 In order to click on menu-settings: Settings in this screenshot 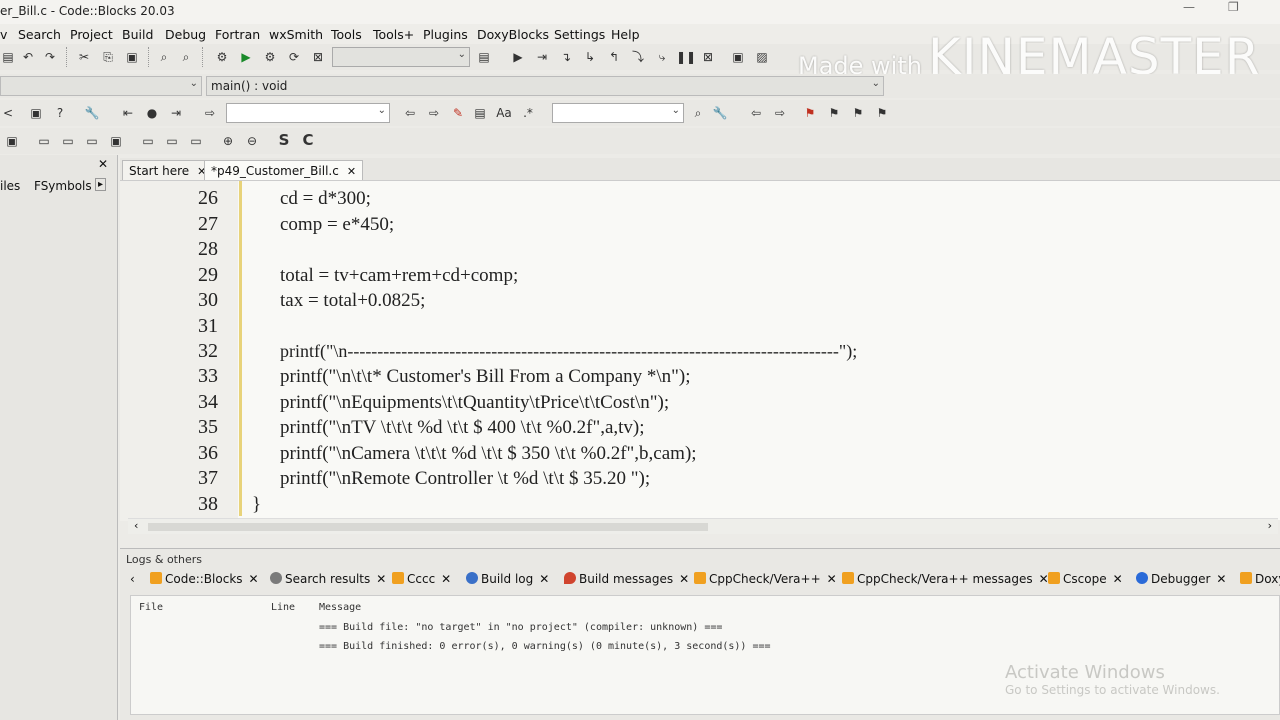, I will do `click(579, 34)`.